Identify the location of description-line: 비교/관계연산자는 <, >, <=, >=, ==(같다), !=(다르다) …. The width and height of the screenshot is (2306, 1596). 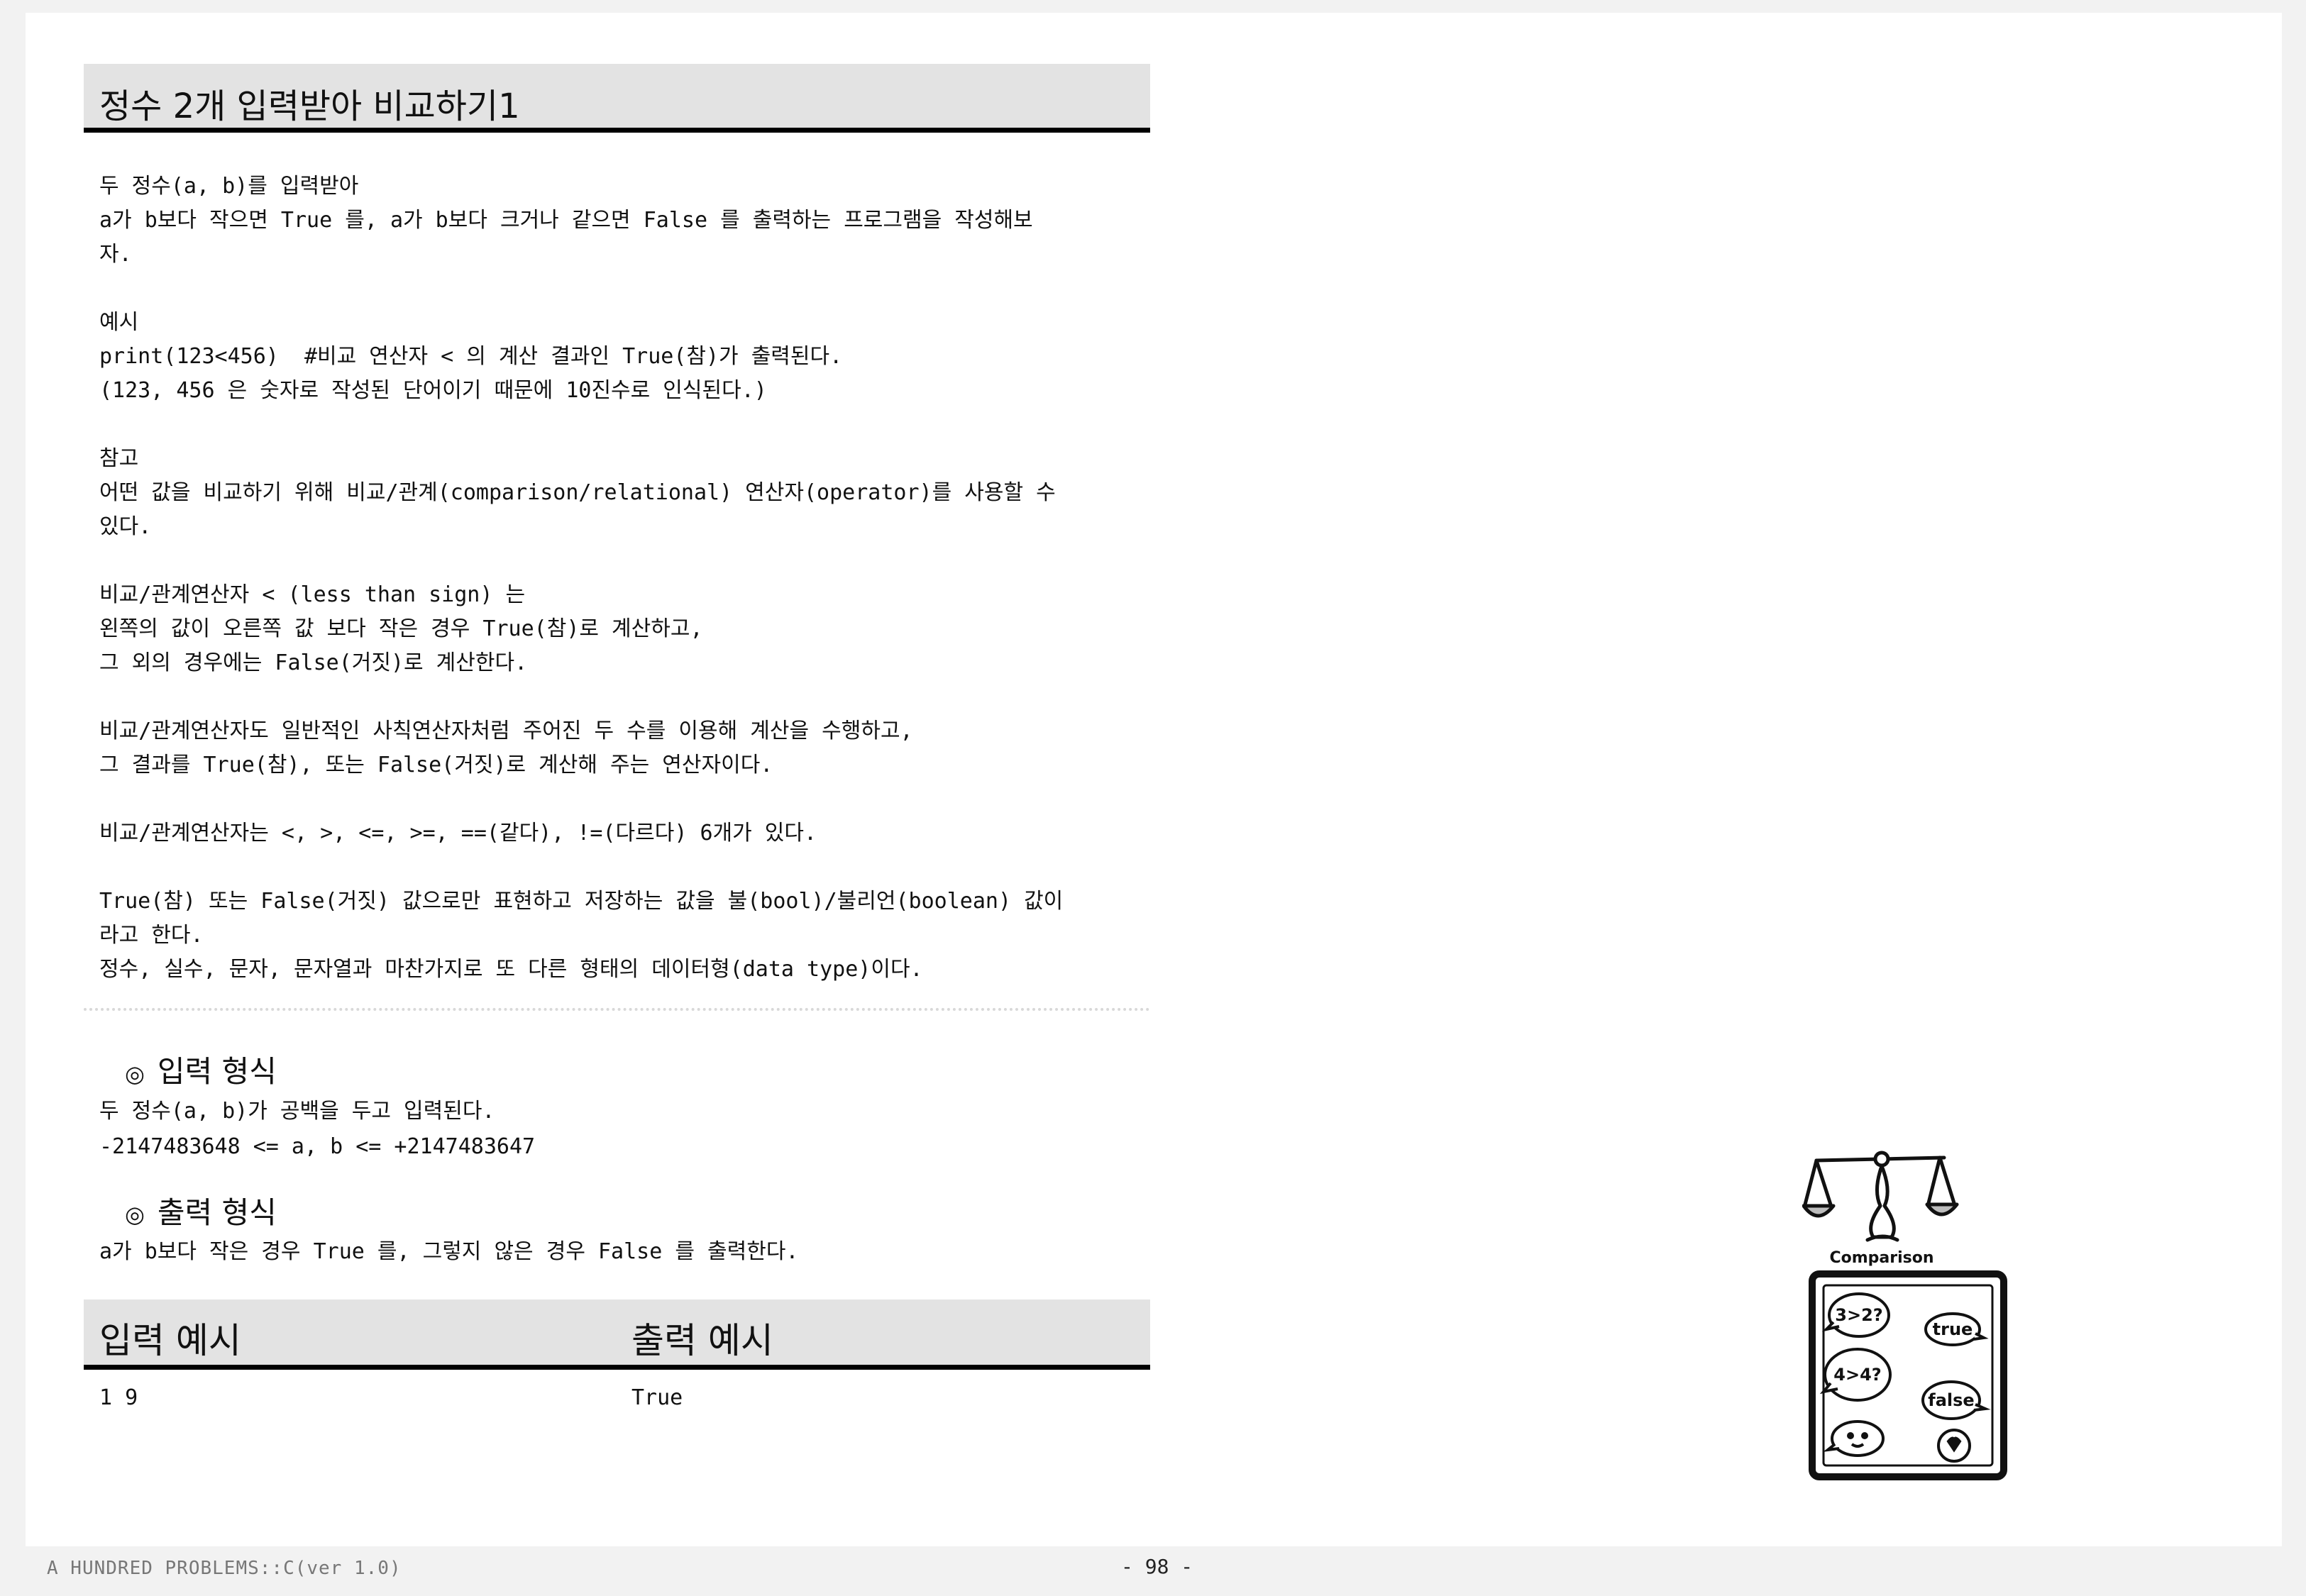
(458, 833).